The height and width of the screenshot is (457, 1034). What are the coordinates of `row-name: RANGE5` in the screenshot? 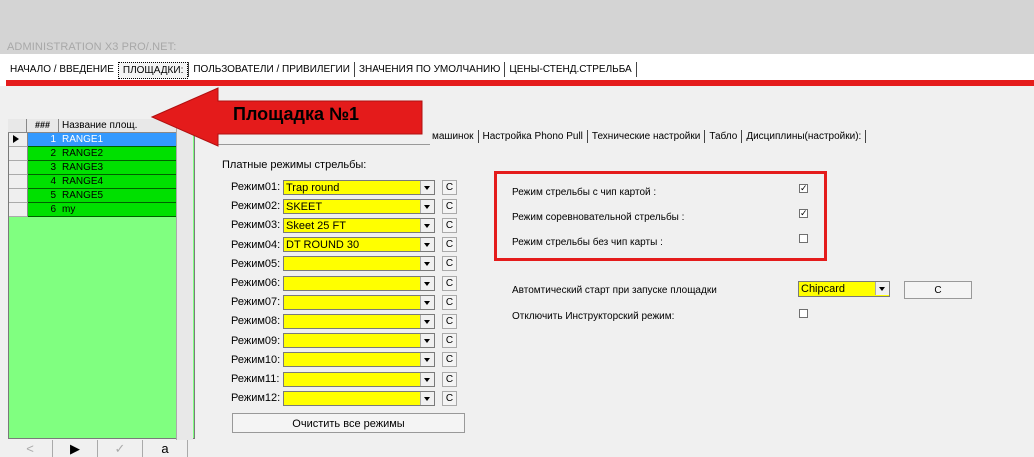 It's located at (119, 196).